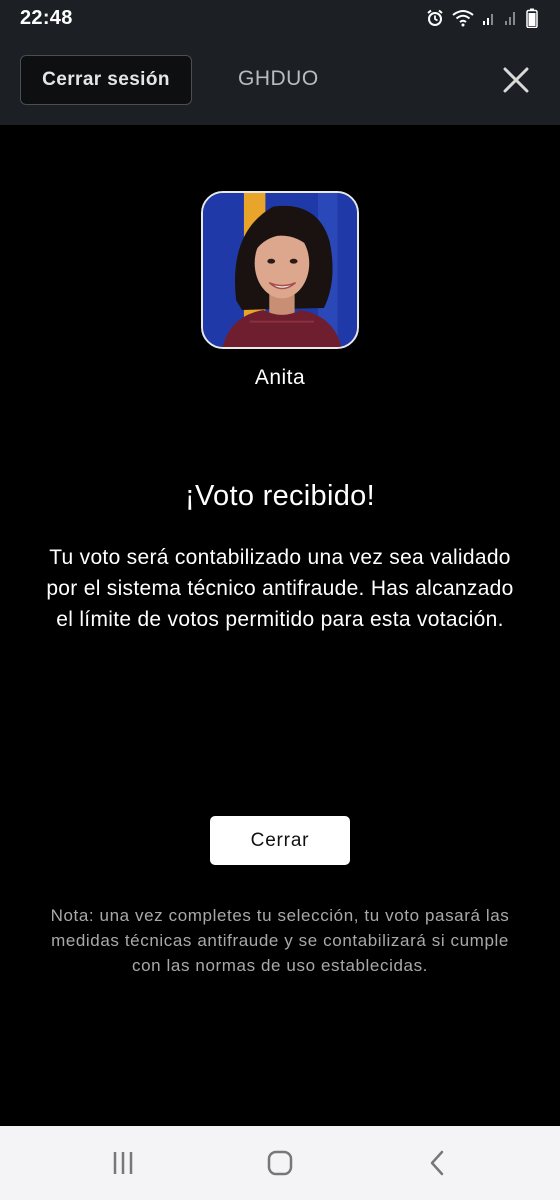  I want to click on contestant-avatar, so click(280, 270).